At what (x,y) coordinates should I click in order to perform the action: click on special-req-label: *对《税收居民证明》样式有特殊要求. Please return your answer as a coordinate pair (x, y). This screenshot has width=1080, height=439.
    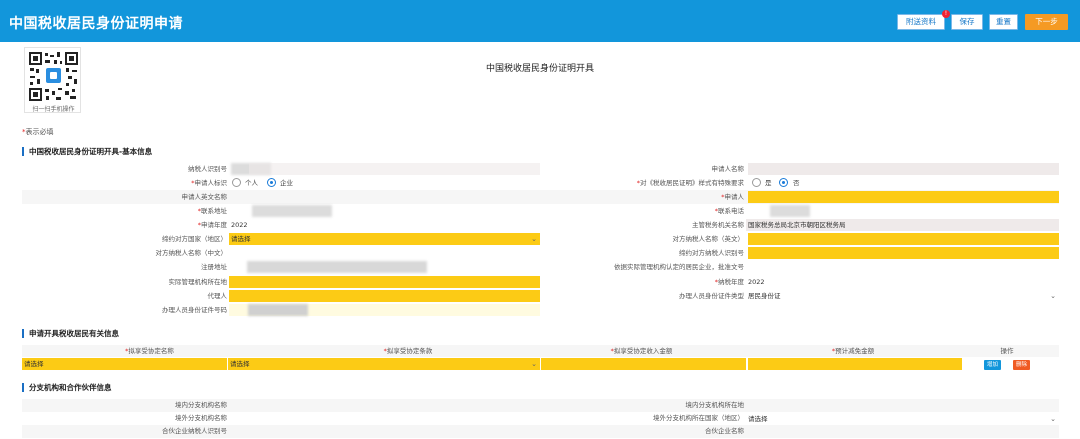
    Looking at the image, I should click on (690, 183).